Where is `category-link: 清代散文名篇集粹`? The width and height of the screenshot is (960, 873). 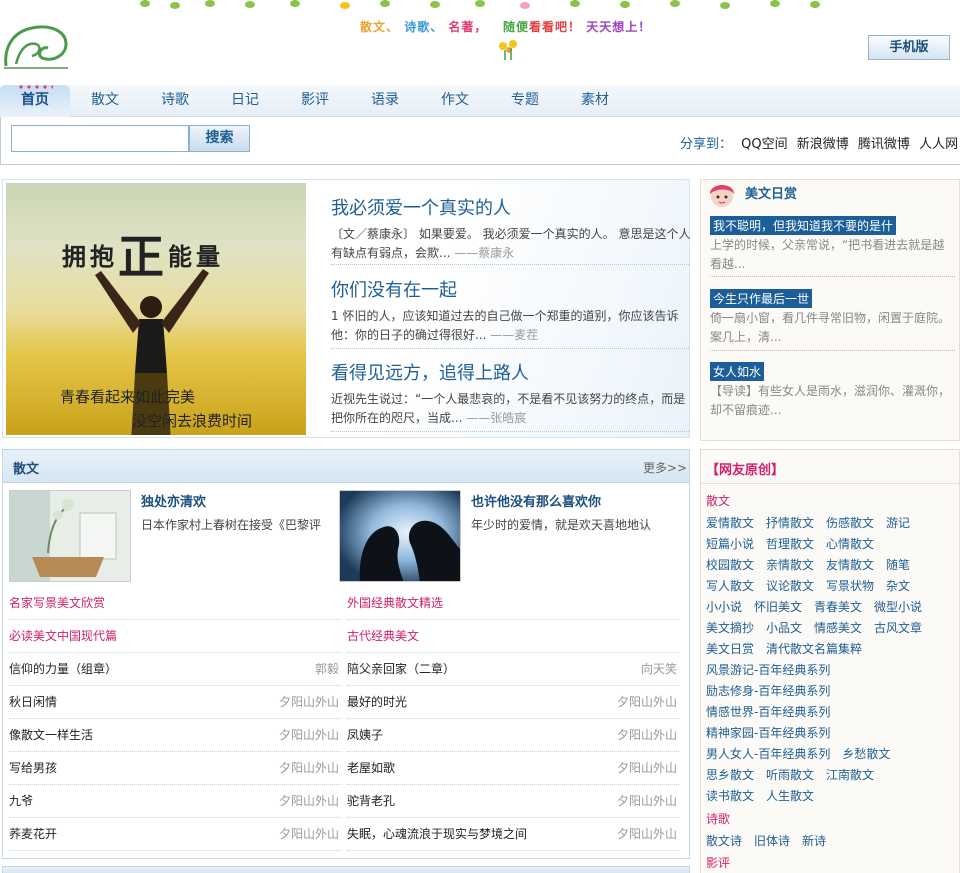 category-link: 清代散文名篇集粹 is located at coordinates (814, 649).